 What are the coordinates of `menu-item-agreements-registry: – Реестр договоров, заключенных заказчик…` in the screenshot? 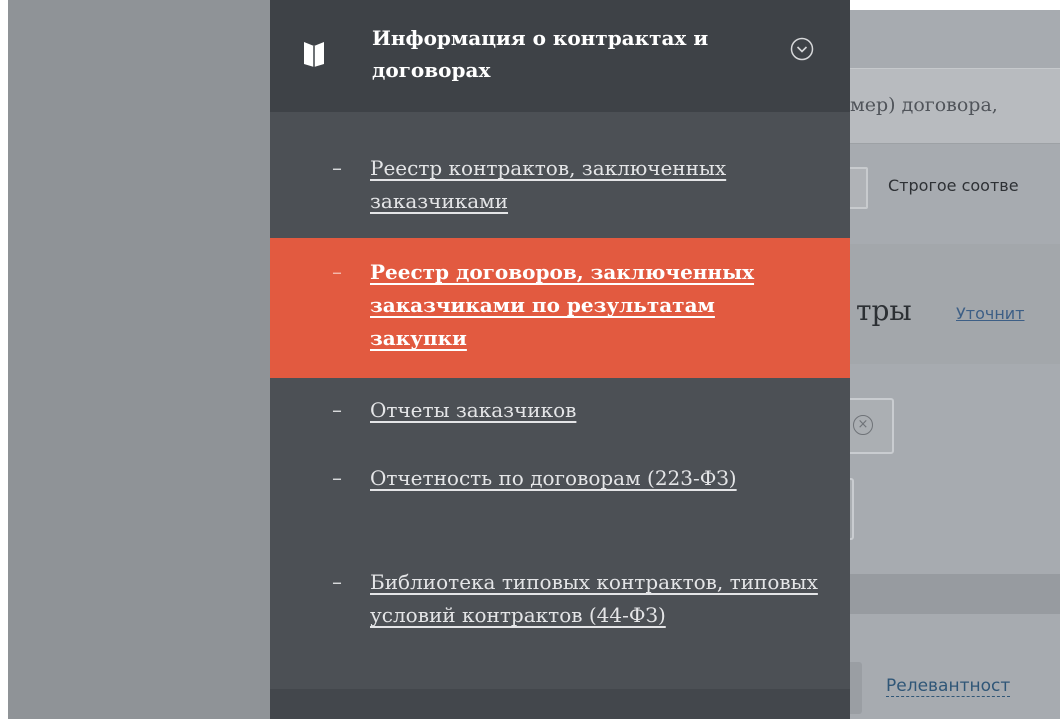 It's located at (560, 308).